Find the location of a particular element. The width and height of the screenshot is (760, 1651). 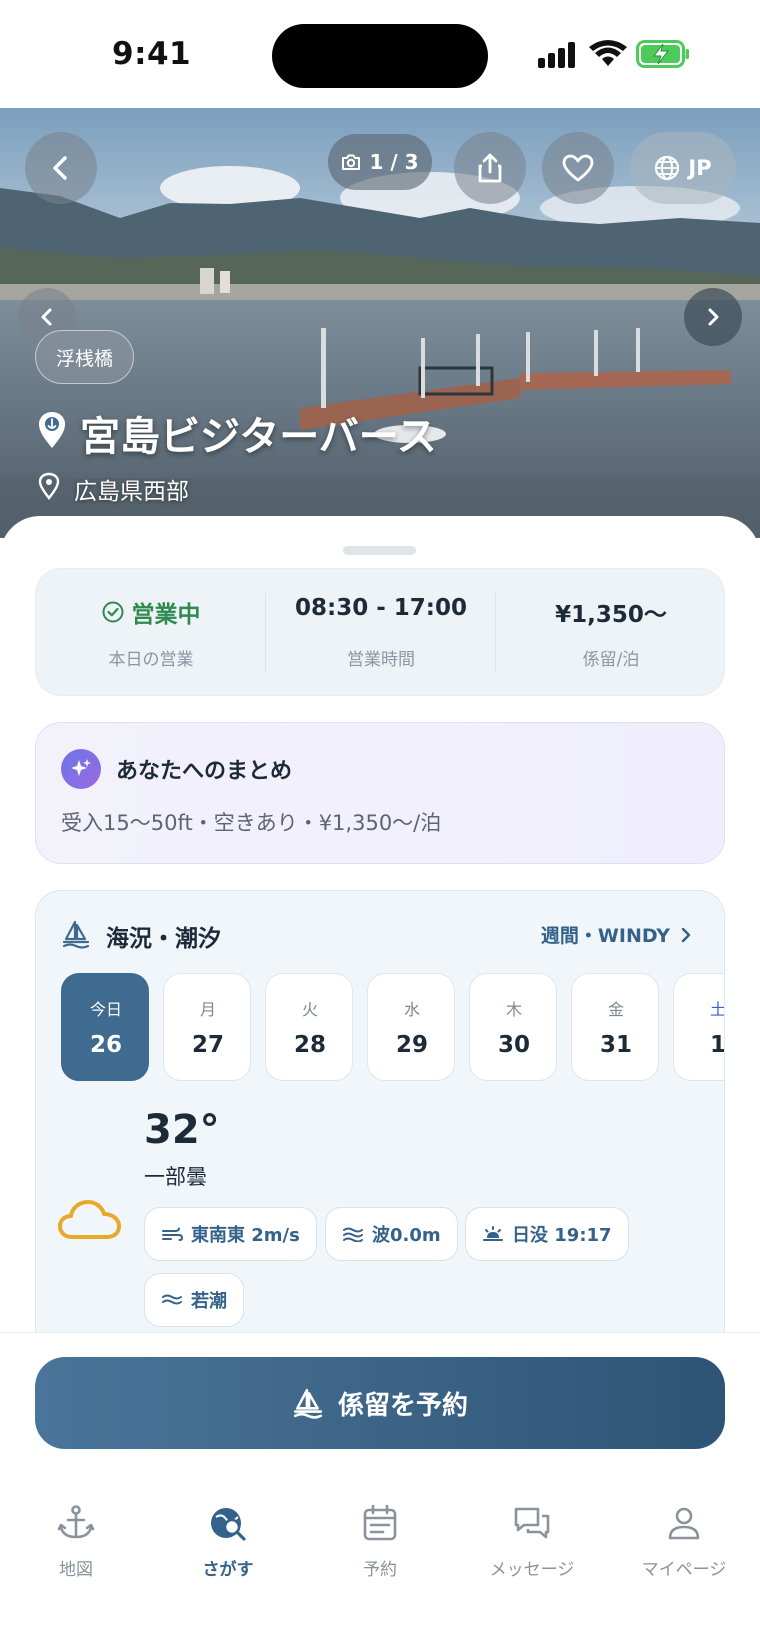

location-pin-icon is located at coordinates (49, 486).